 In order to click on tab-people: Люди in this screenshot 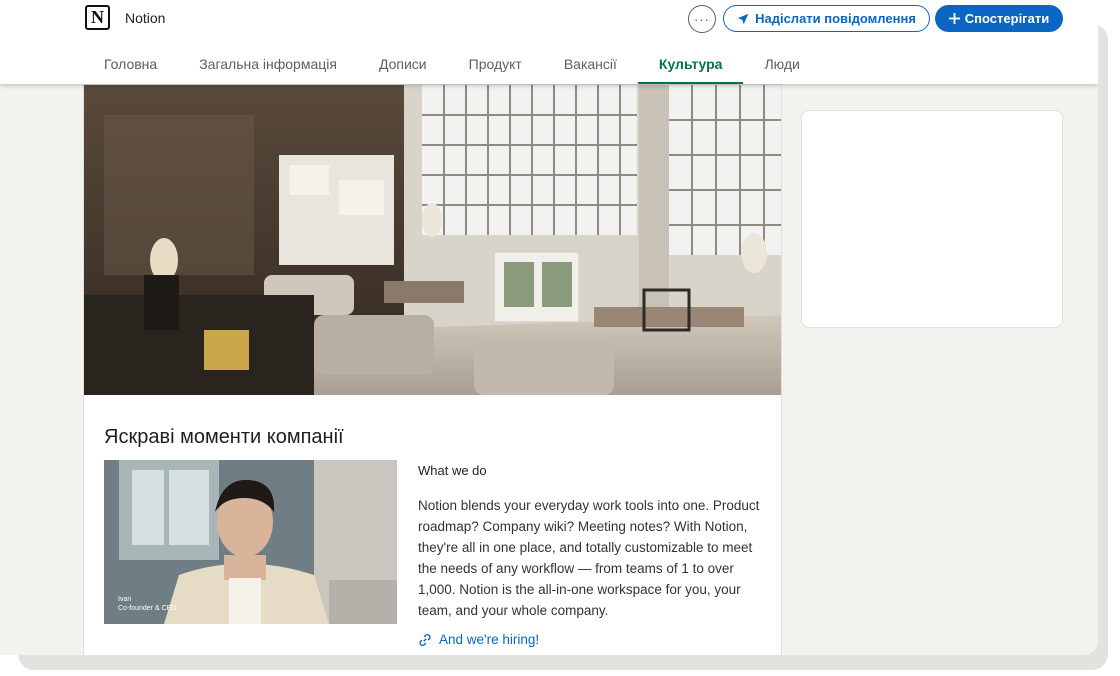, I will do `click(781, 64)`.